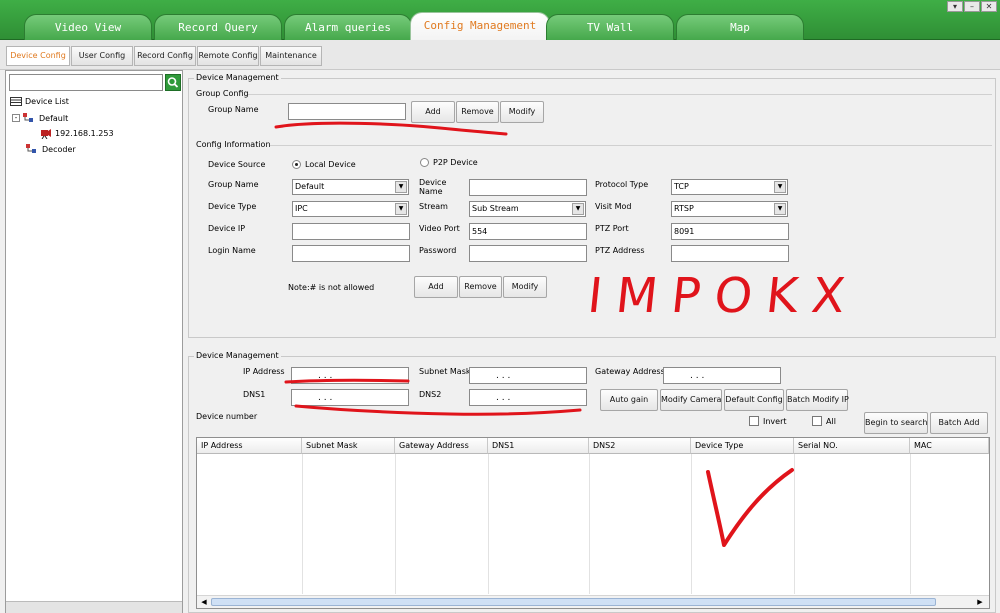 Image resolution: width=1000 pixels, height=613 pixels. Describe the element at coordinates (391, 128) in the screenshot. I see `underline-group-name` at that location.